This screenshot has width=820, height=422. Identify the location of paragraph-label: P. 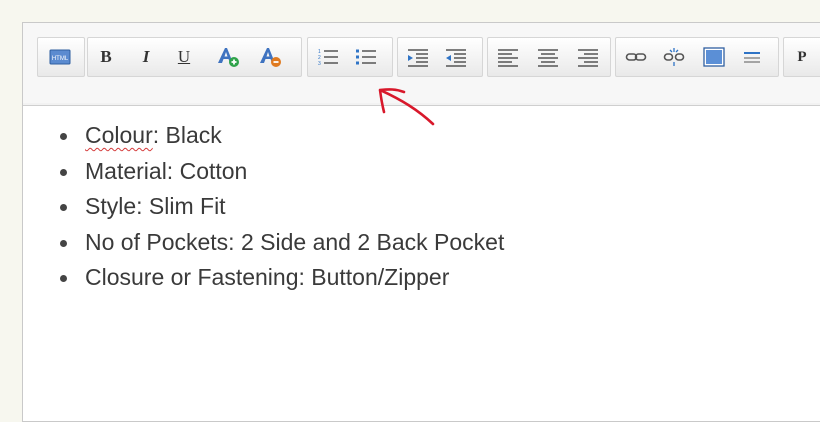
(802, 56).